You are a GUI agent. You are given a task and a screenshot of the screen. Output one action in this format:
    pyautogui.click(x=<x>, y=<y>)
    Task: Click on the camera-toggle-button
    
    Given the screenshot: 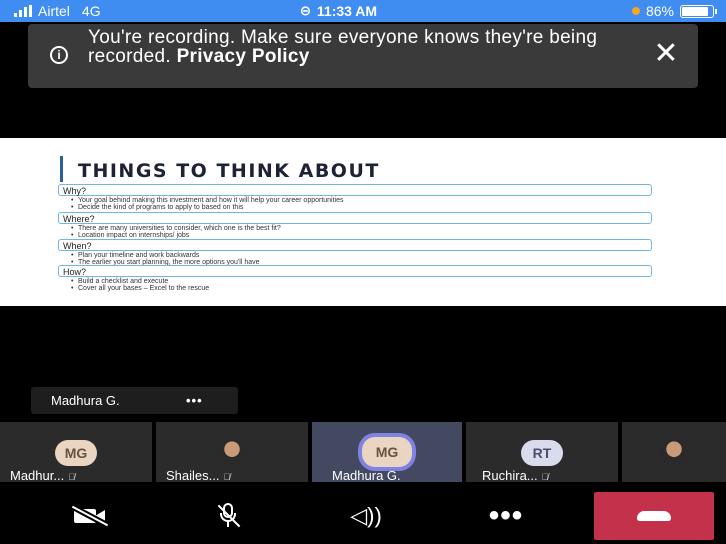 What is the action you would take?
    pyautogui.click(x=90, y=516)
    